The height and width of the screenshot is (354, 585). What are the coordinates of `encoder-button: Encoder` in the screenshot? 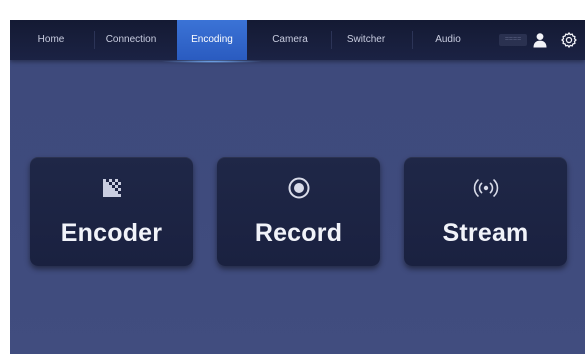 It's located at (111, 211).